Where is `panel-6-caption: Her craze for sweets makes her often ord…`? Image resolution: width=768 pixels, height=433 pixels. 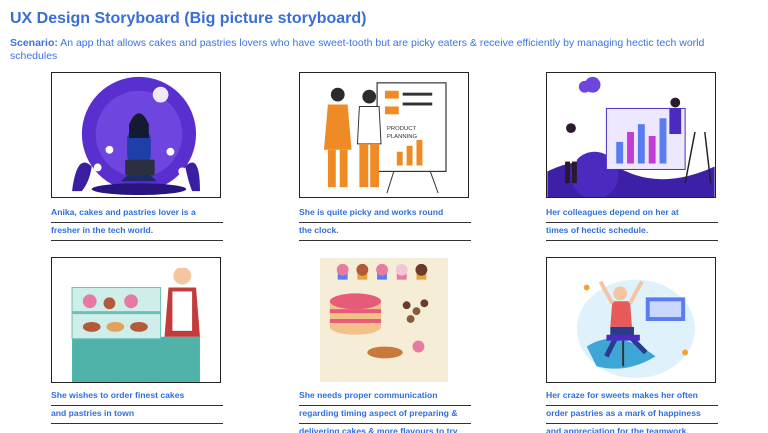
panel-6-caption: Her craze for sweets makes her often ord… is located at coordinates (632, 410).